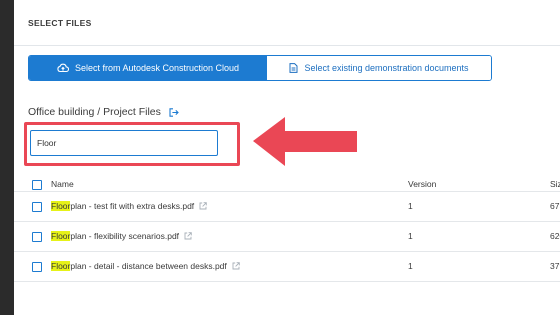 The height and width of the screenshot is (315, 560). What do you see at coordinates (287, 23) in the screenshot?
I see `dialog-header: SELECT FILES` at bounding box center [287, 23].